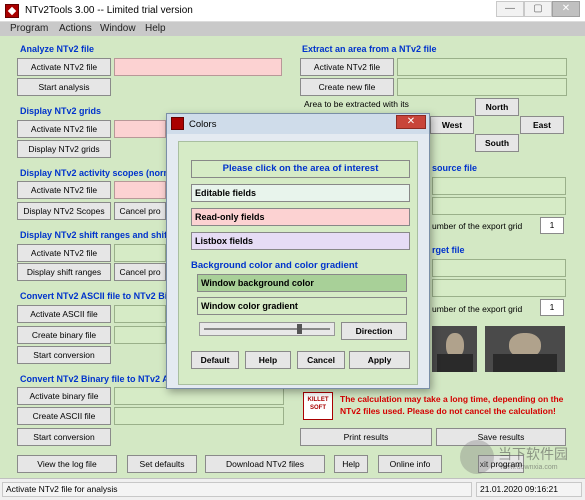 Image resolution: width=585 pixels, height=500 pixels. What do you see at coordinates (533, 454) in the screenshot?
I see `watermark-text: 当下软件园` at bounding box center [533, 454].